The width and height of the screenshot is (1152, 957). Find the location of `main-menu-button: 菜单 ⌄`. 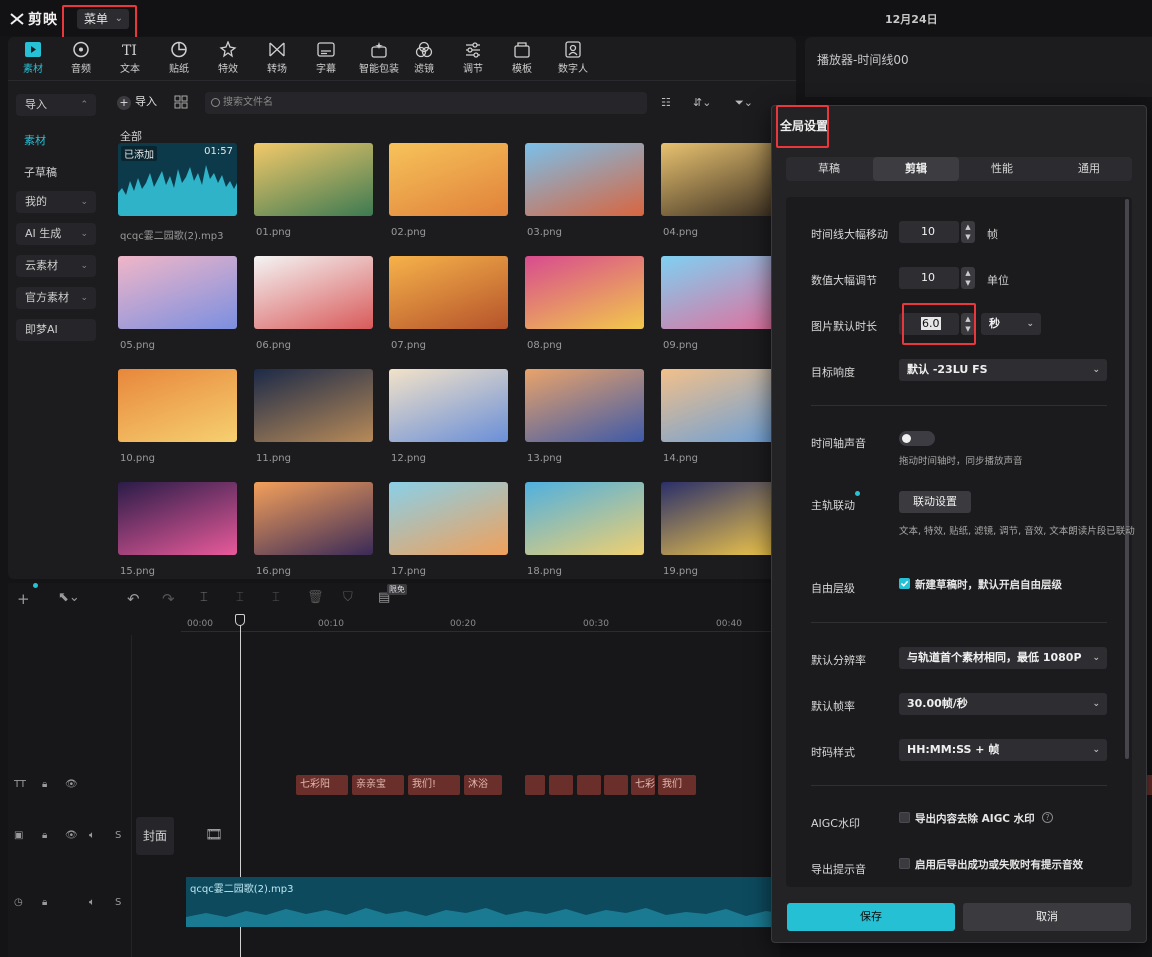

main-menu-button: 菜单 ⌄ is located at coordinates (103, 19).